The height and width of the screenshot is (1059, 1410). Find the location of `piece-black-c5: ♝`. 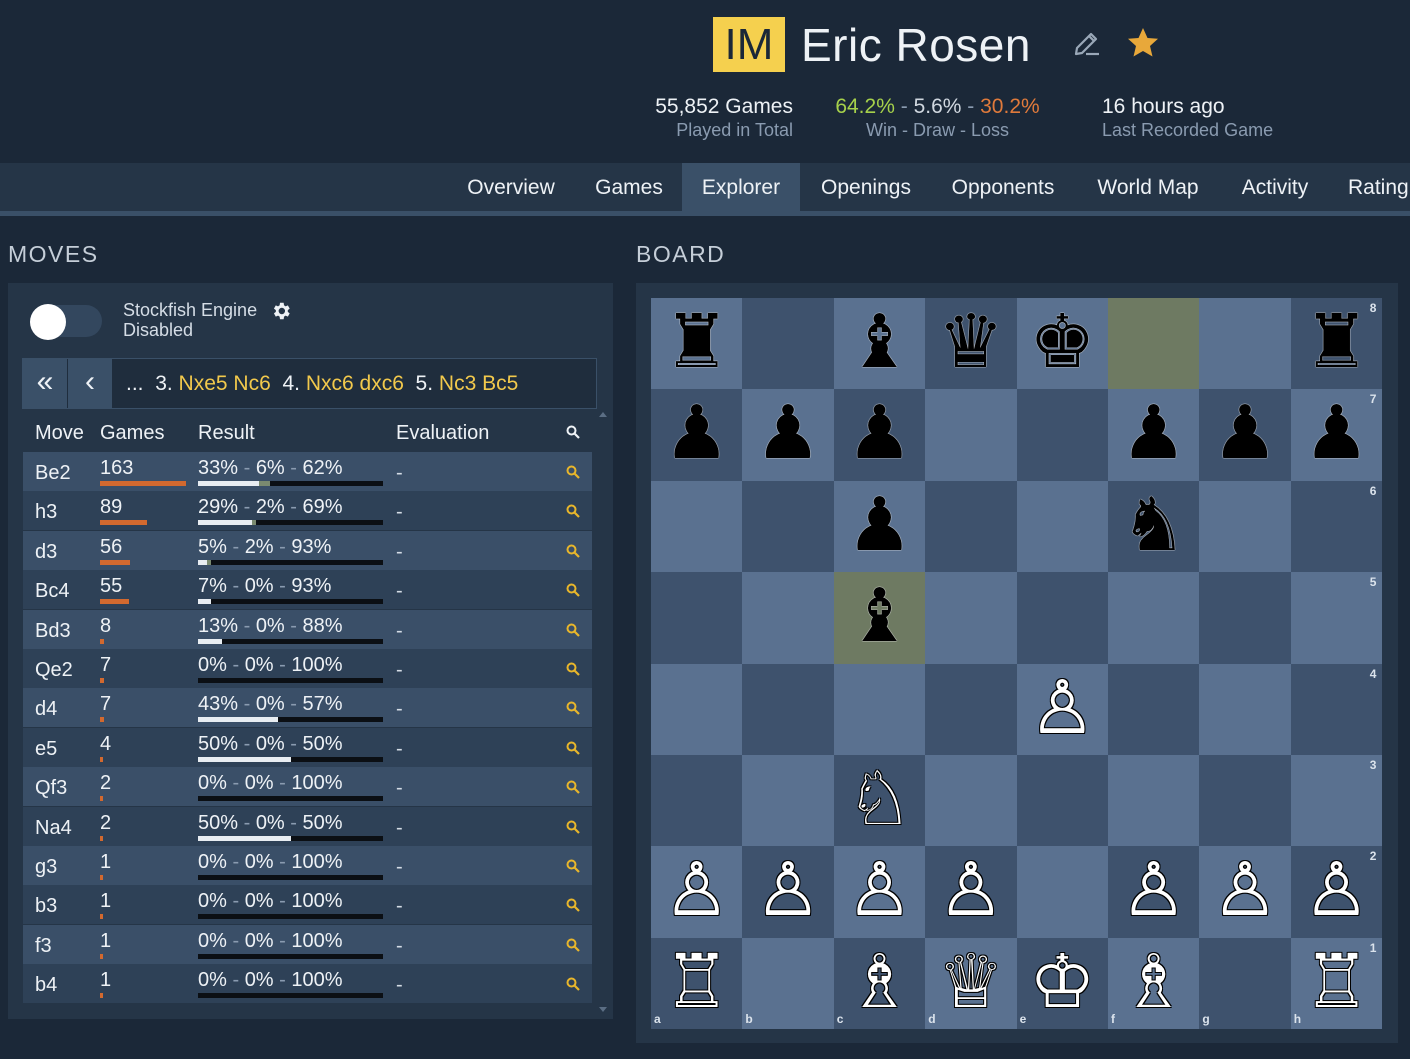

piece-black-c5: ♝ is located at coordinates (879, 617).